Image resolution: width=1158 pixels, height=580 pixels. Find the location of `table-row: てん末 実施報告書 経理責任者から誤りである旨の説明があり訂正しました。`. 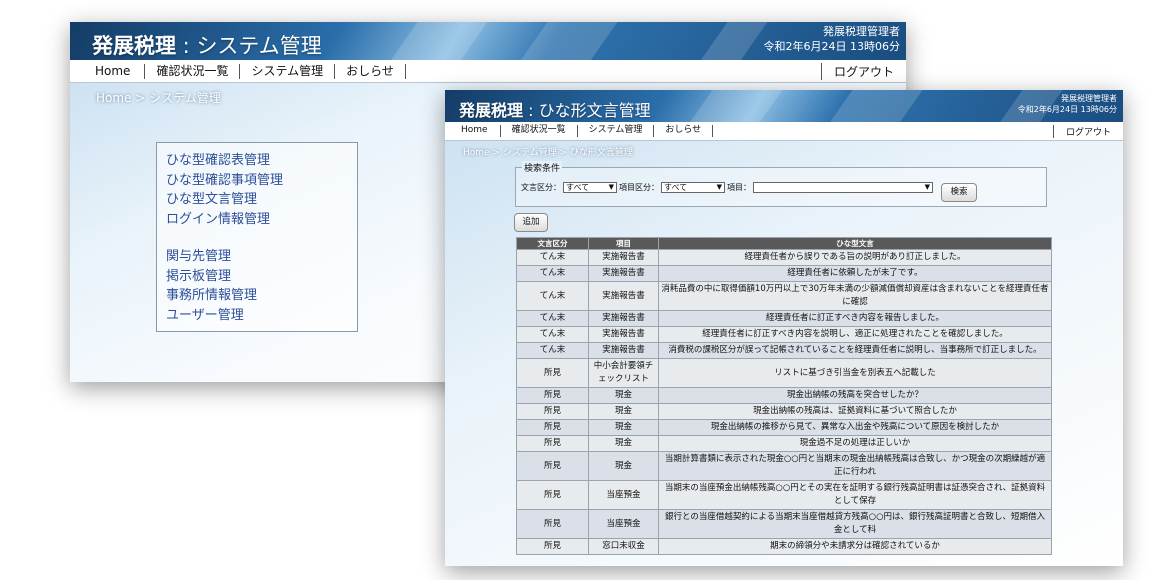

table-row: てん末 実施報告書 経理責任者から誤りである旨の説明があり訂正しました。 is located at coordinates (784, 257).